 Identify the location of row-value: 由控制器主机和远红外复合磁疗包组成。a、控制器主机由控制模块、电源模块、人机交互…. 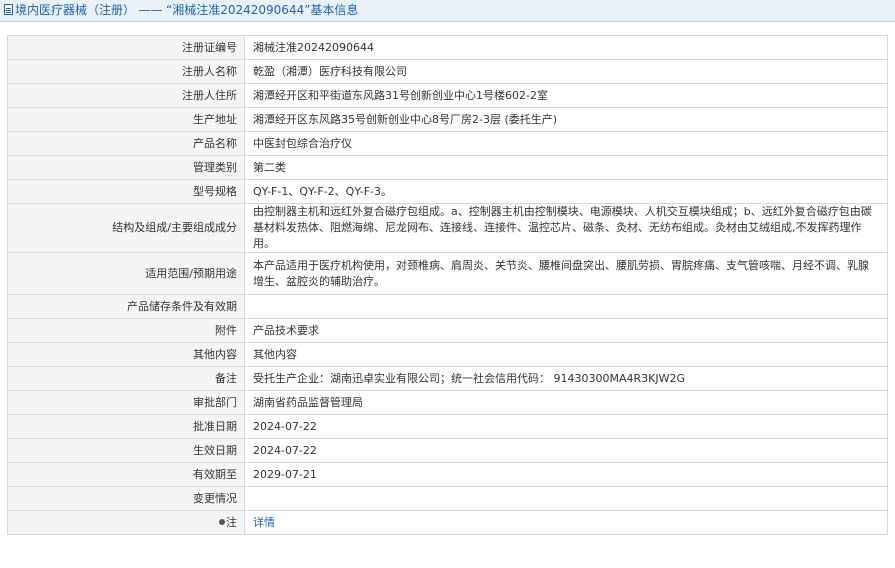
(566, 228).